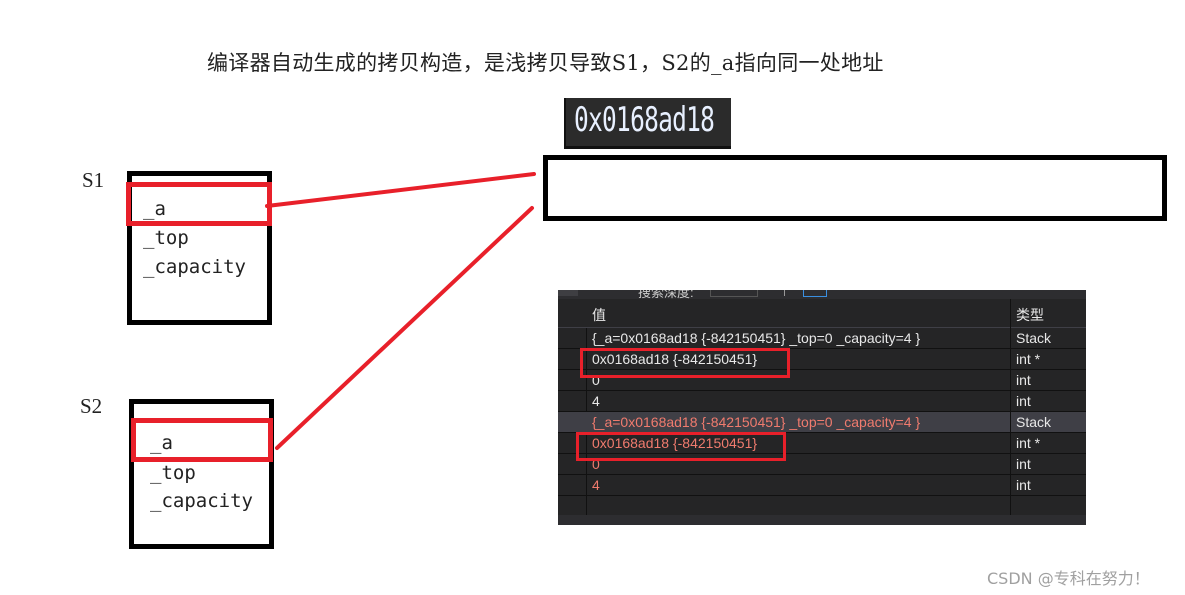 The width and height of the screenshot is (1185, 595). I want to click on toolbar-toggle-button, so click(815, 293).